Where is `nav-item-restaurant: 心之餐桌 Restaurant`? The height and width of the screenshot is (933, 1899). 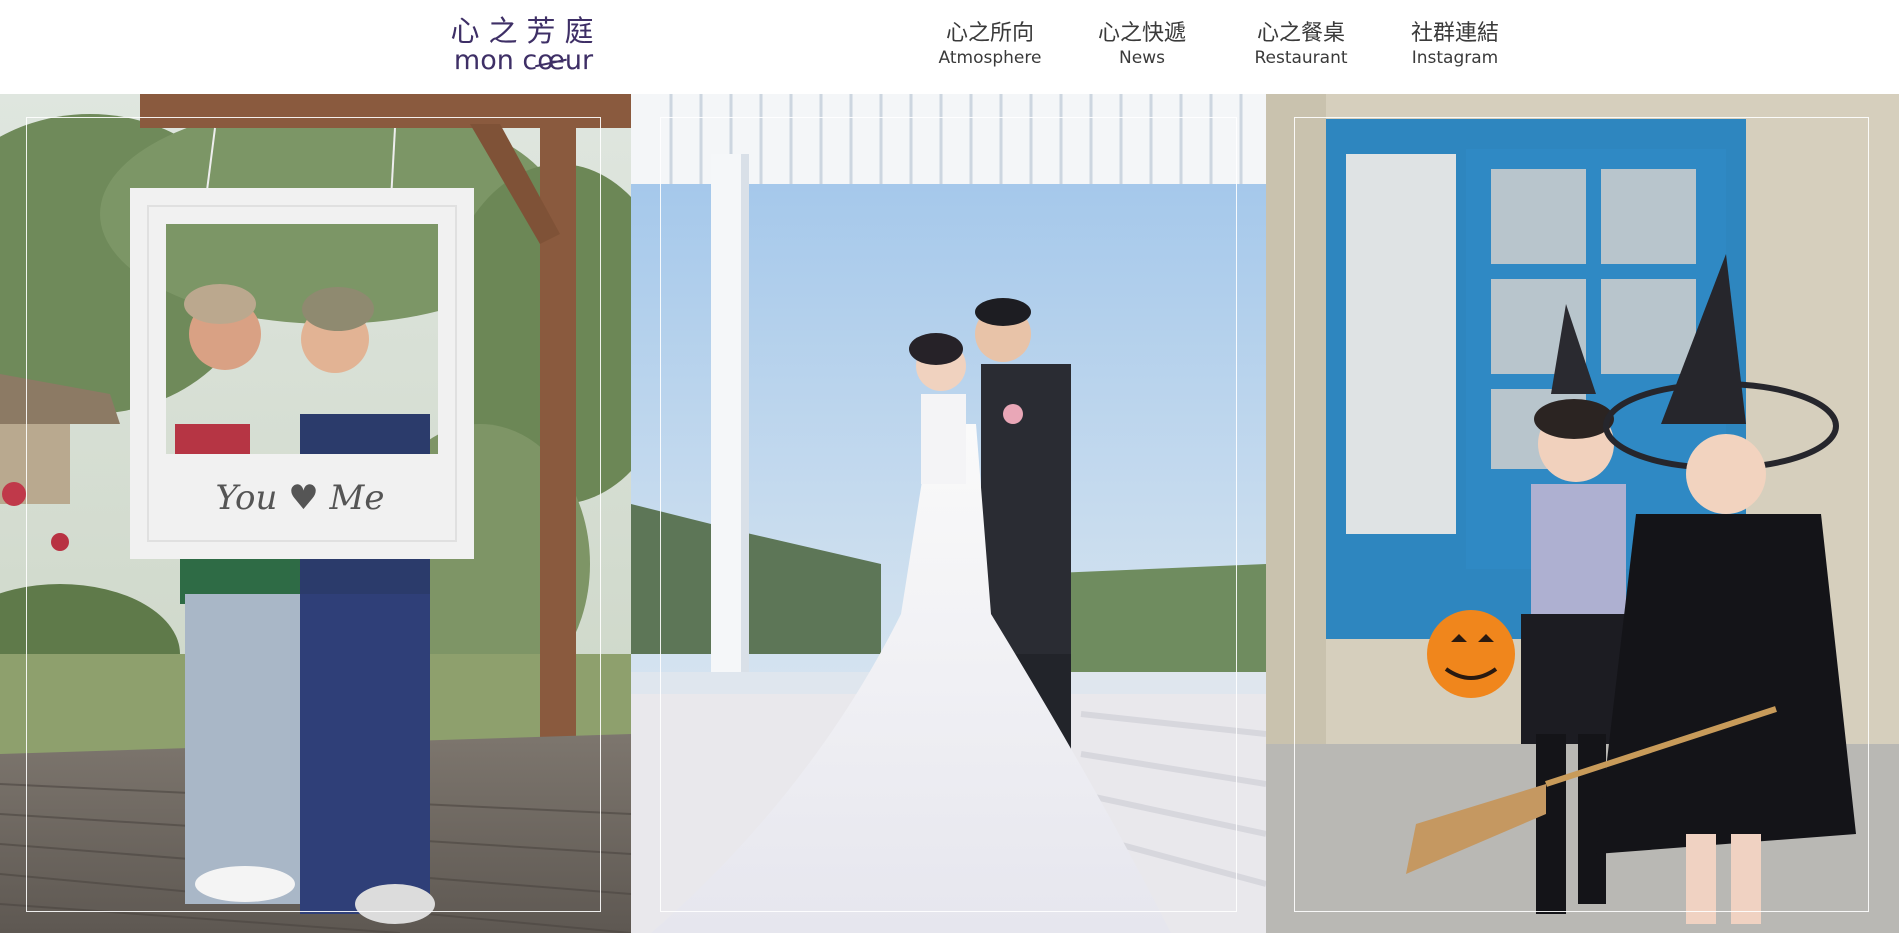
nav-item-restaurant: 心之餐桌 Restaurant is located at coordinates (1301, 44).